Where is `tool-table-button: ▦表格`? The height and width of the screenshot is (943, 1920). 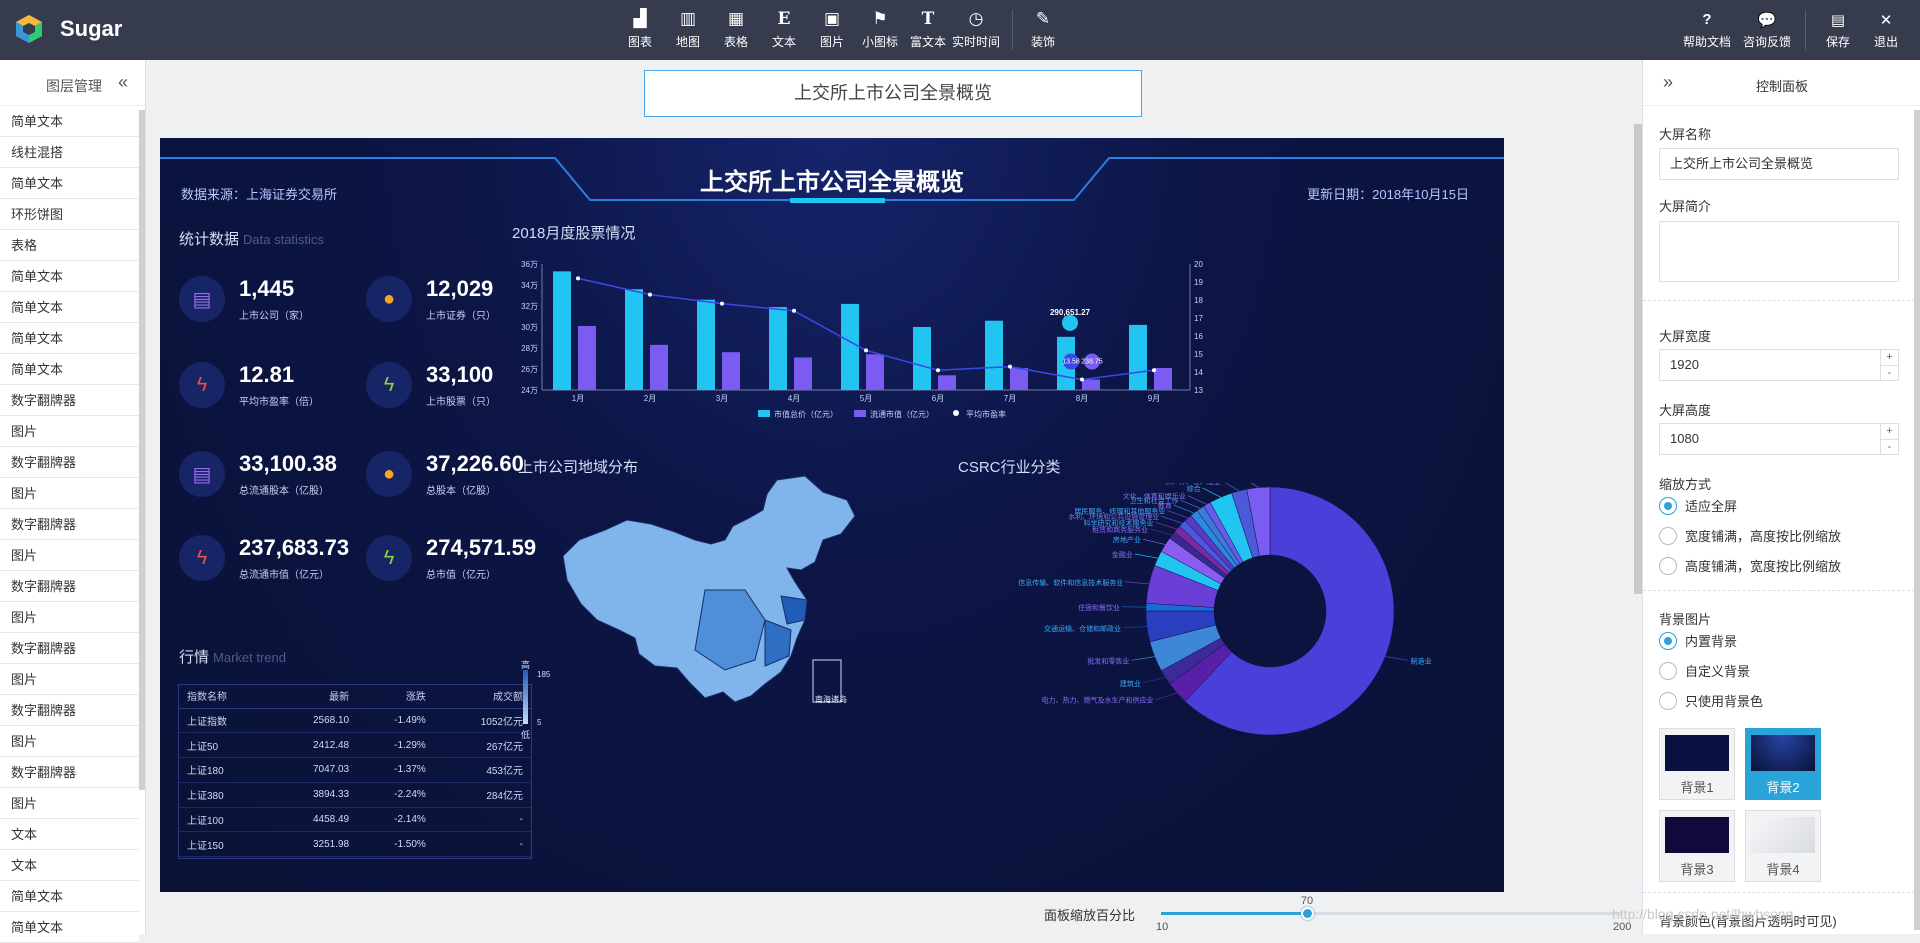 tool-table-button: ▦表格 is located at coordinates (736, 30).